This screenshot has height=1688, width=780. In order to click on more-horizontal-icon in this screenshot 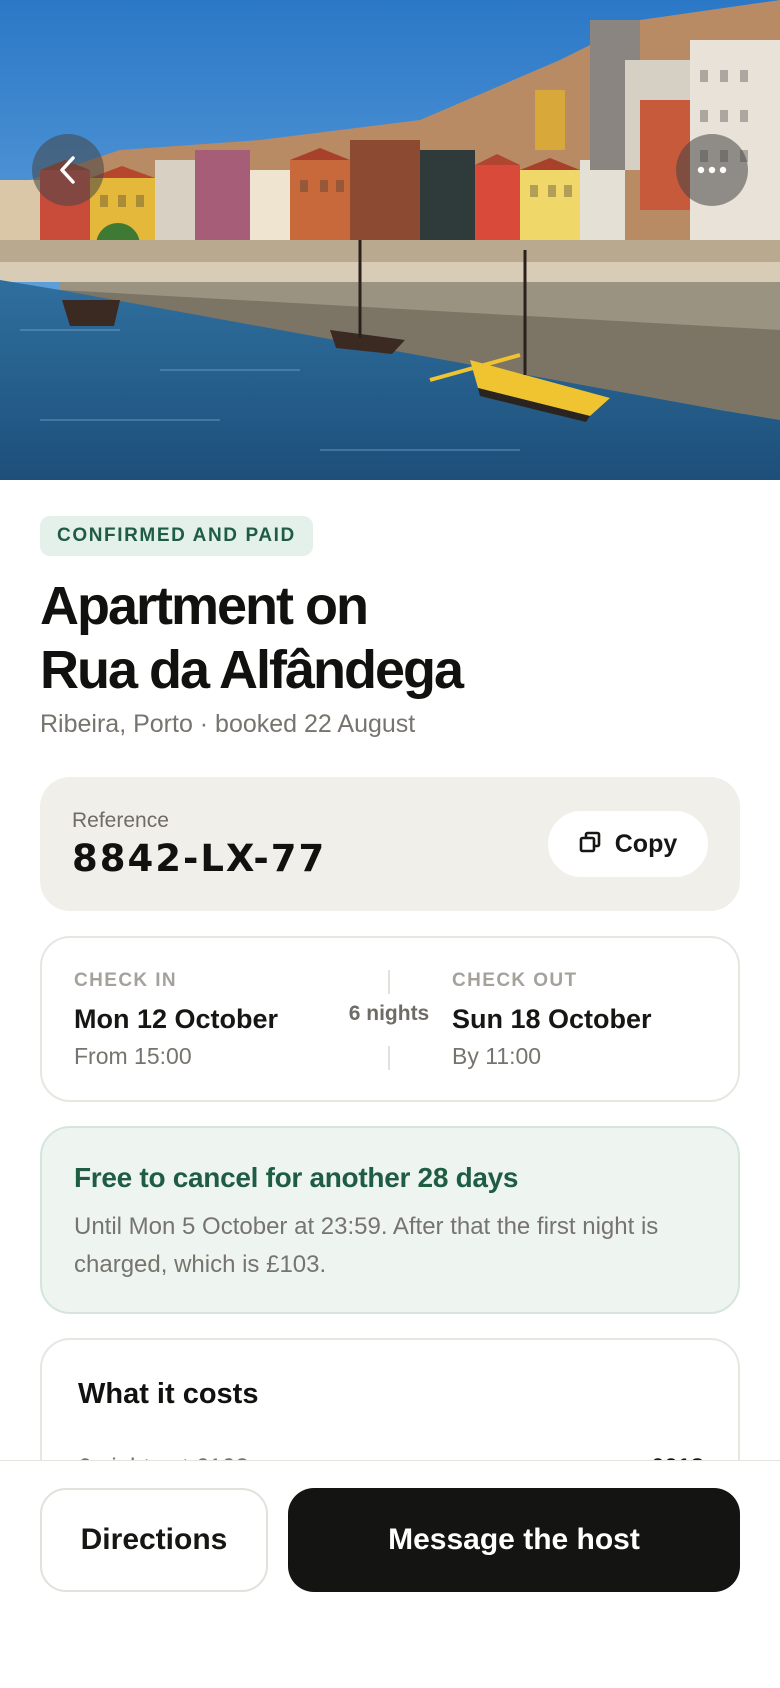, I will do `click(712, 170)`.